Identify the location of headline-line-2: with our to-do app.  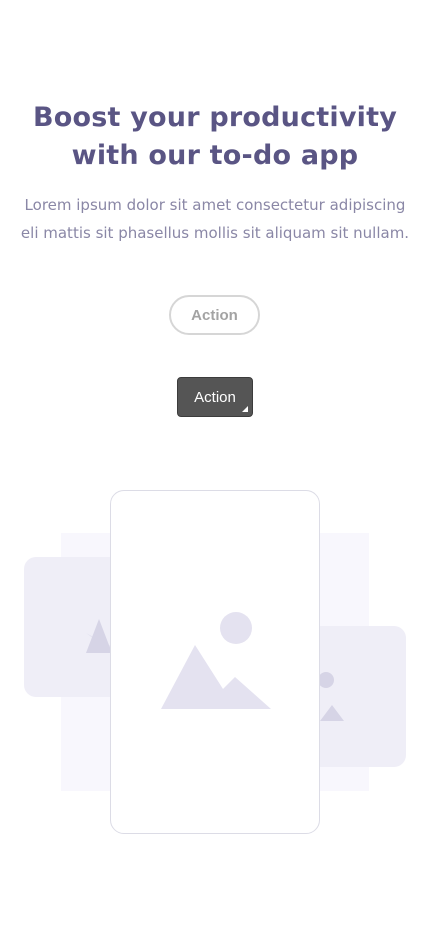
(215, 155).